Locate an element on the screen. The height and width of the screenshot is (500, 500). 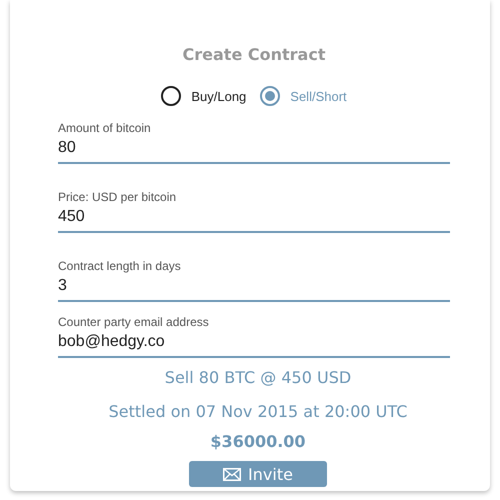
radio-label: Buy/Long is located at coordinates (218, 96).